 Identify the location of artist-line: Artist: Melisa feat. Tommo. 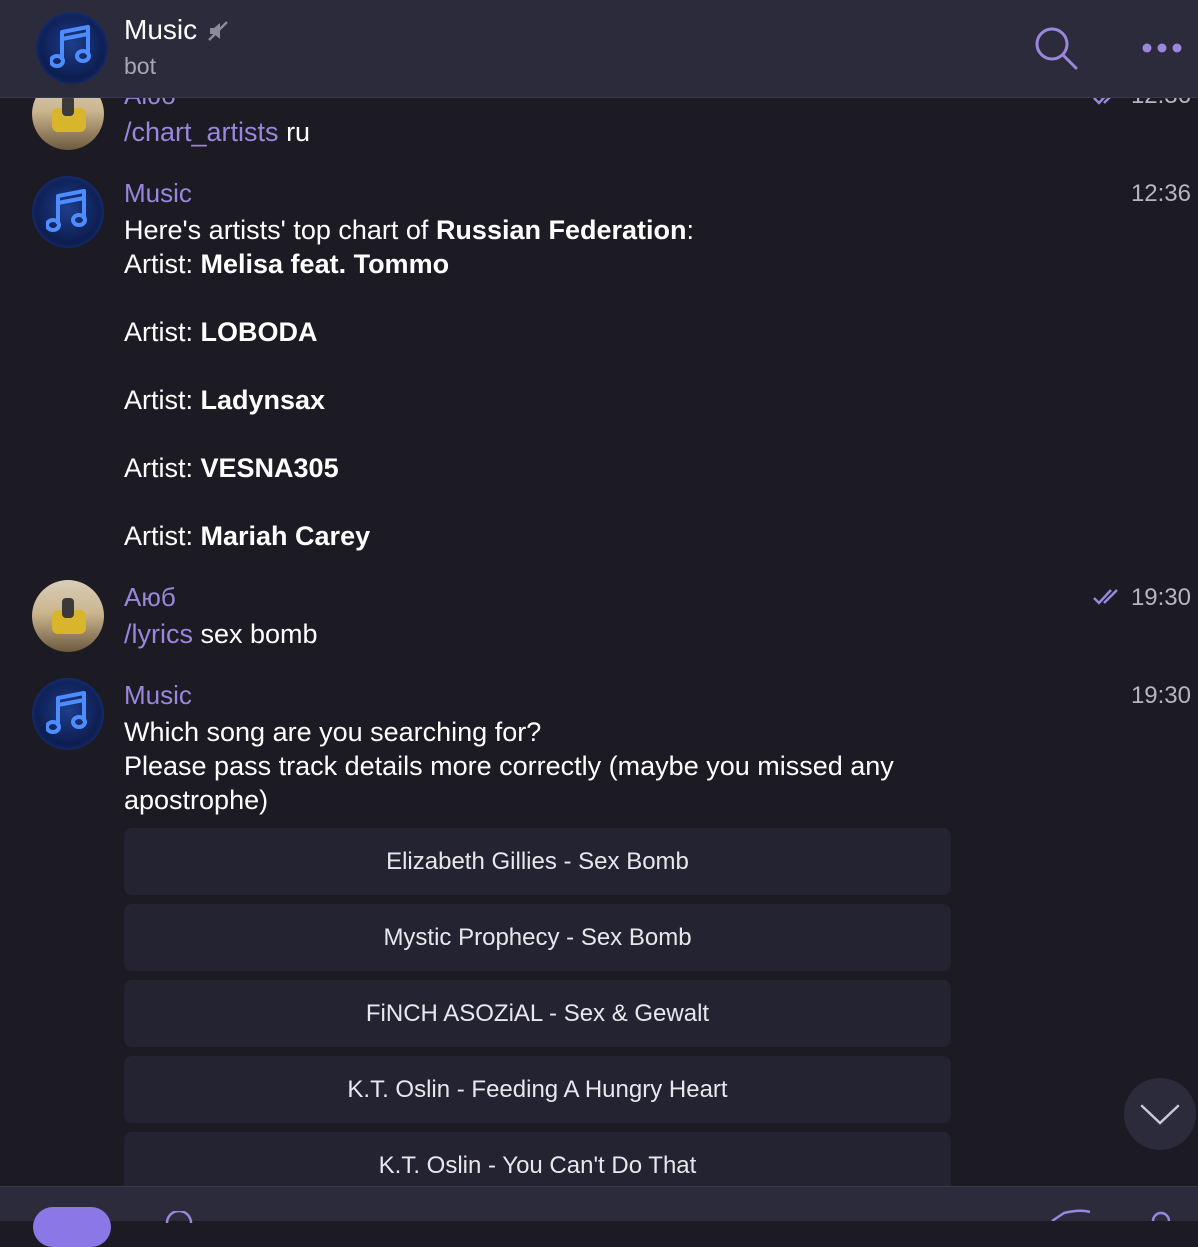
(286, 264).